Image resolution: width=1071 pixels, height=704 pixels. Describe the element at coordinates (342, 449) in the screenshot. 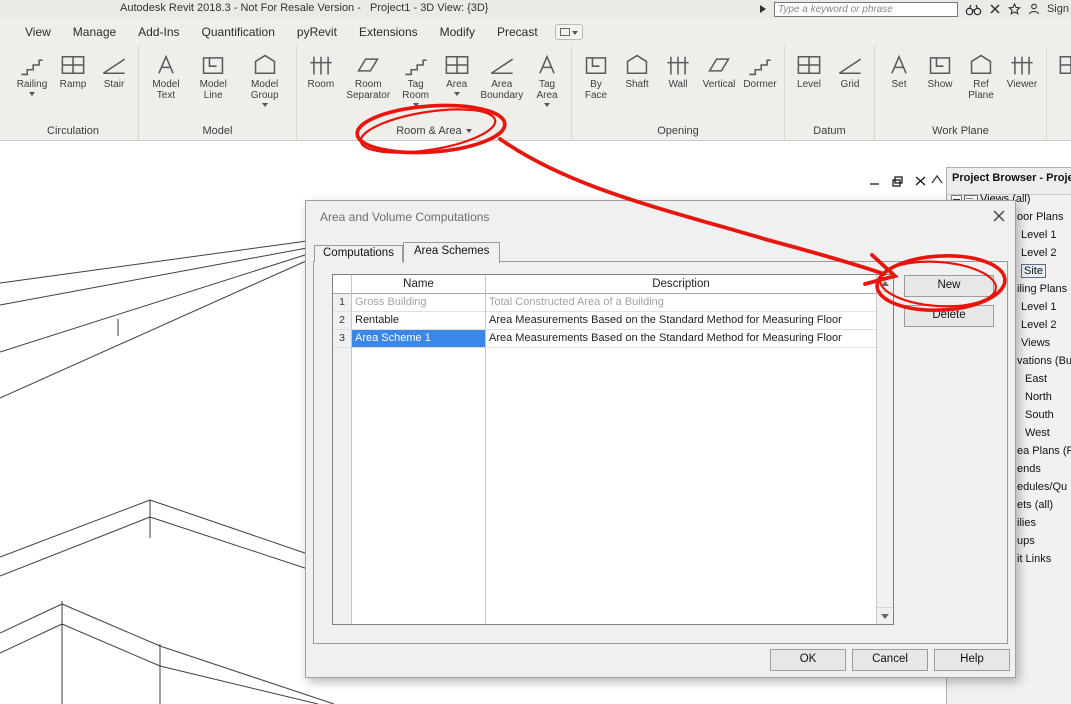

I see `table-col-rowheader: 123` at that location.